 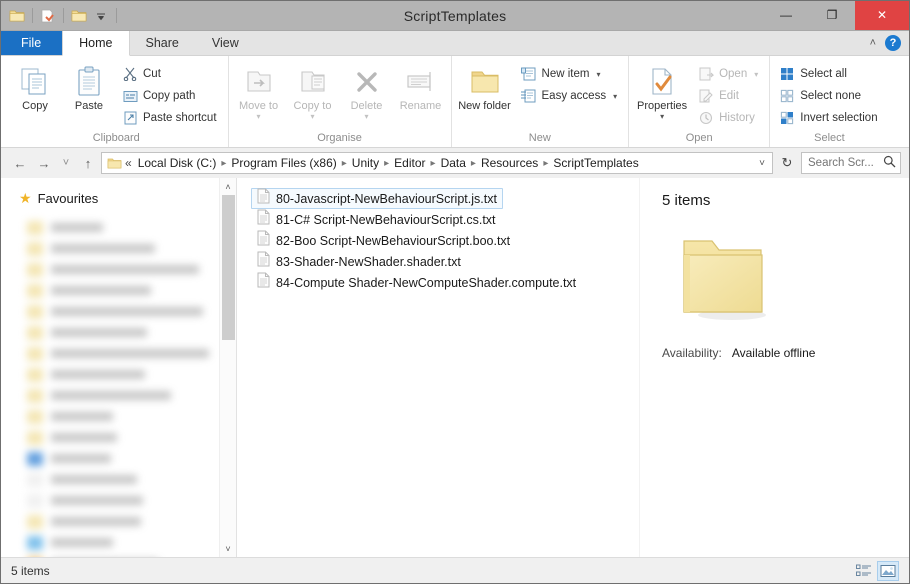 I want to click on scroll-down-icon: ˅, so click(x=228, y=548).